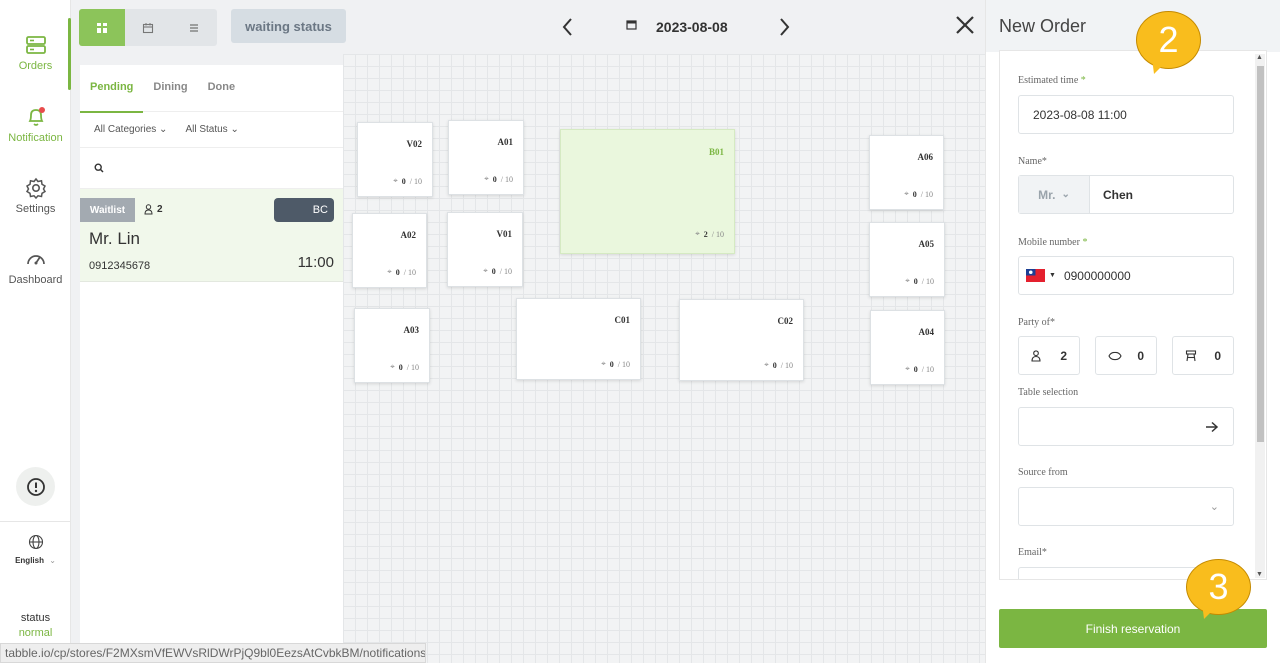 This screenshot has width=1280, height=663. What do you see at coordinates (1259, 574) in the screenshot?
I see `scroll-down-icon: ▼` at bounding box center [1259, 574].